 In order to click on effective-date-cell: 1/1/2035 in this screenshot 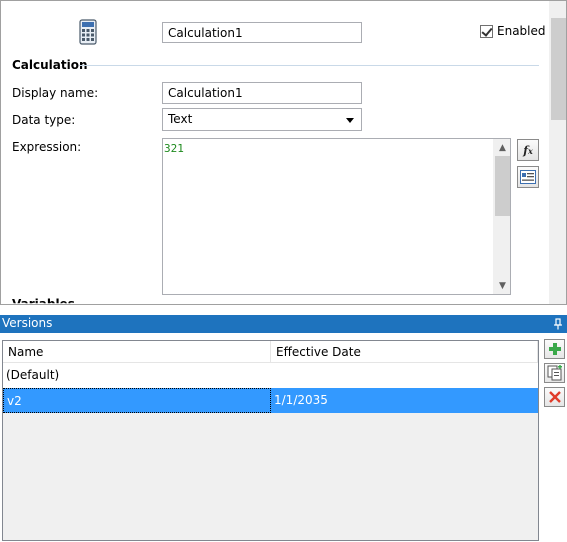, I will do `click(404, 400)`.